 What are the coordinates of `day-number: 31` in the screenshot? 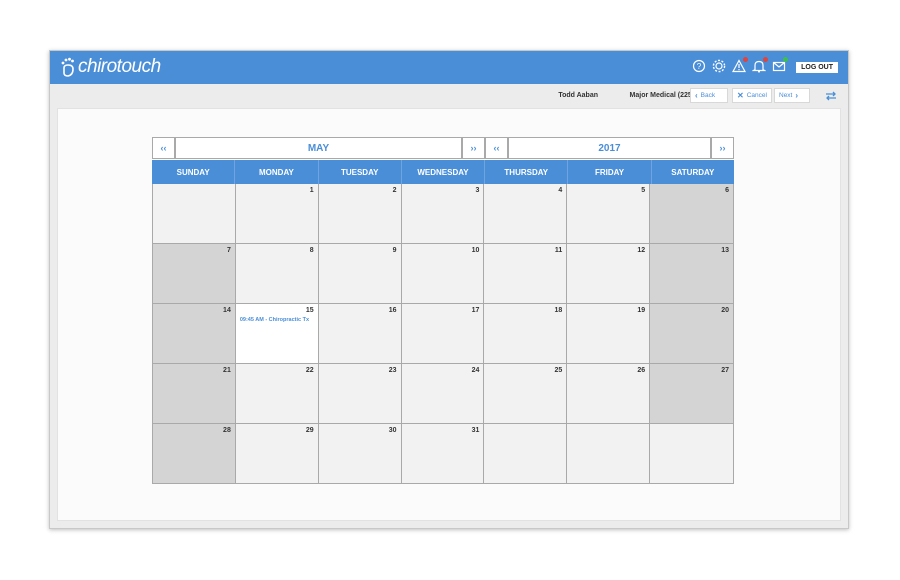 It's located at (475, 430).